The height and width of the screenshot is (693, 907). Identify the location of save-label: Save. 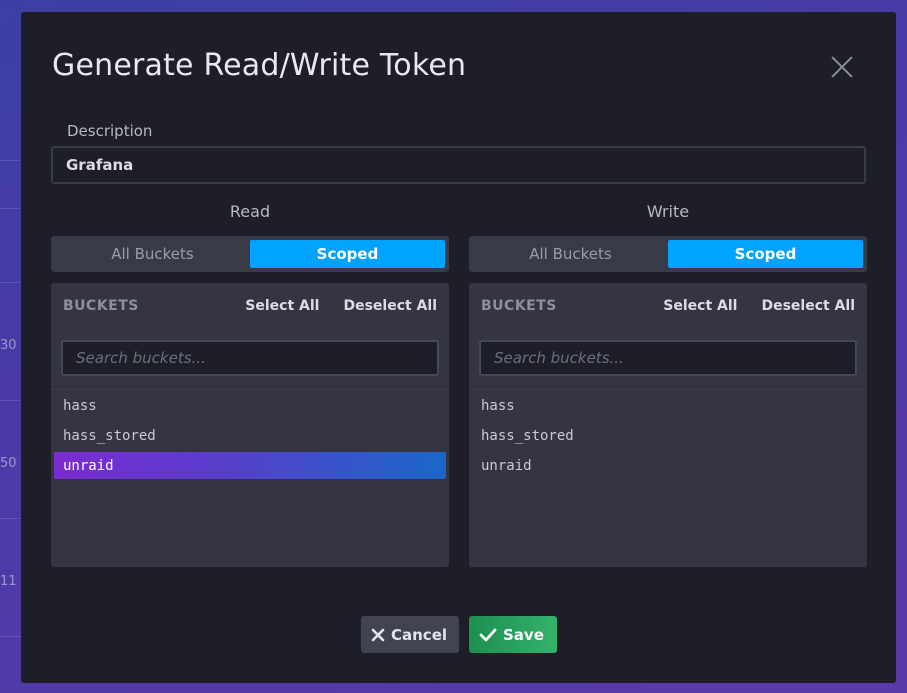
(523, 634).